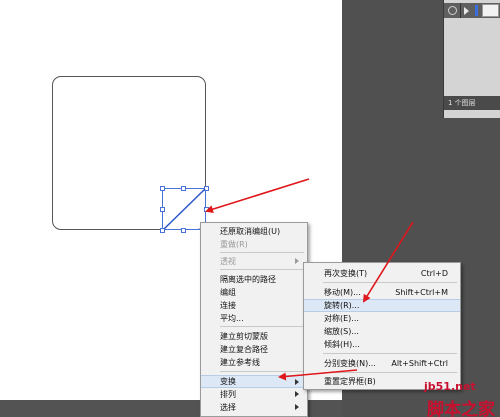  I want to click on watermark-site-name: 脚本之家, so click(461, 408).